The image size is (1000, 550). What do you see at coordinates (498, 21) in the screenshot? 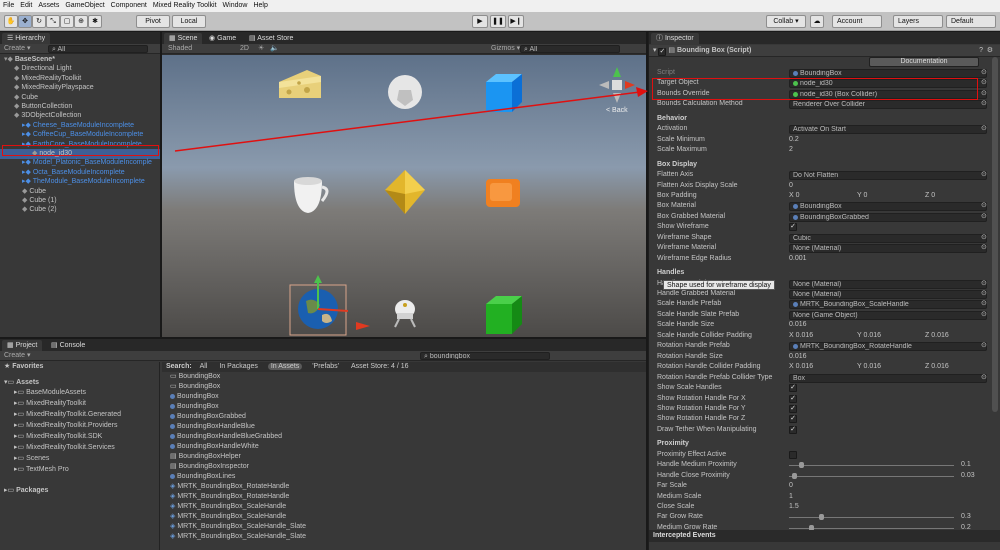
I see `pause-button: ❚❚` at bounding box center [498, 21].